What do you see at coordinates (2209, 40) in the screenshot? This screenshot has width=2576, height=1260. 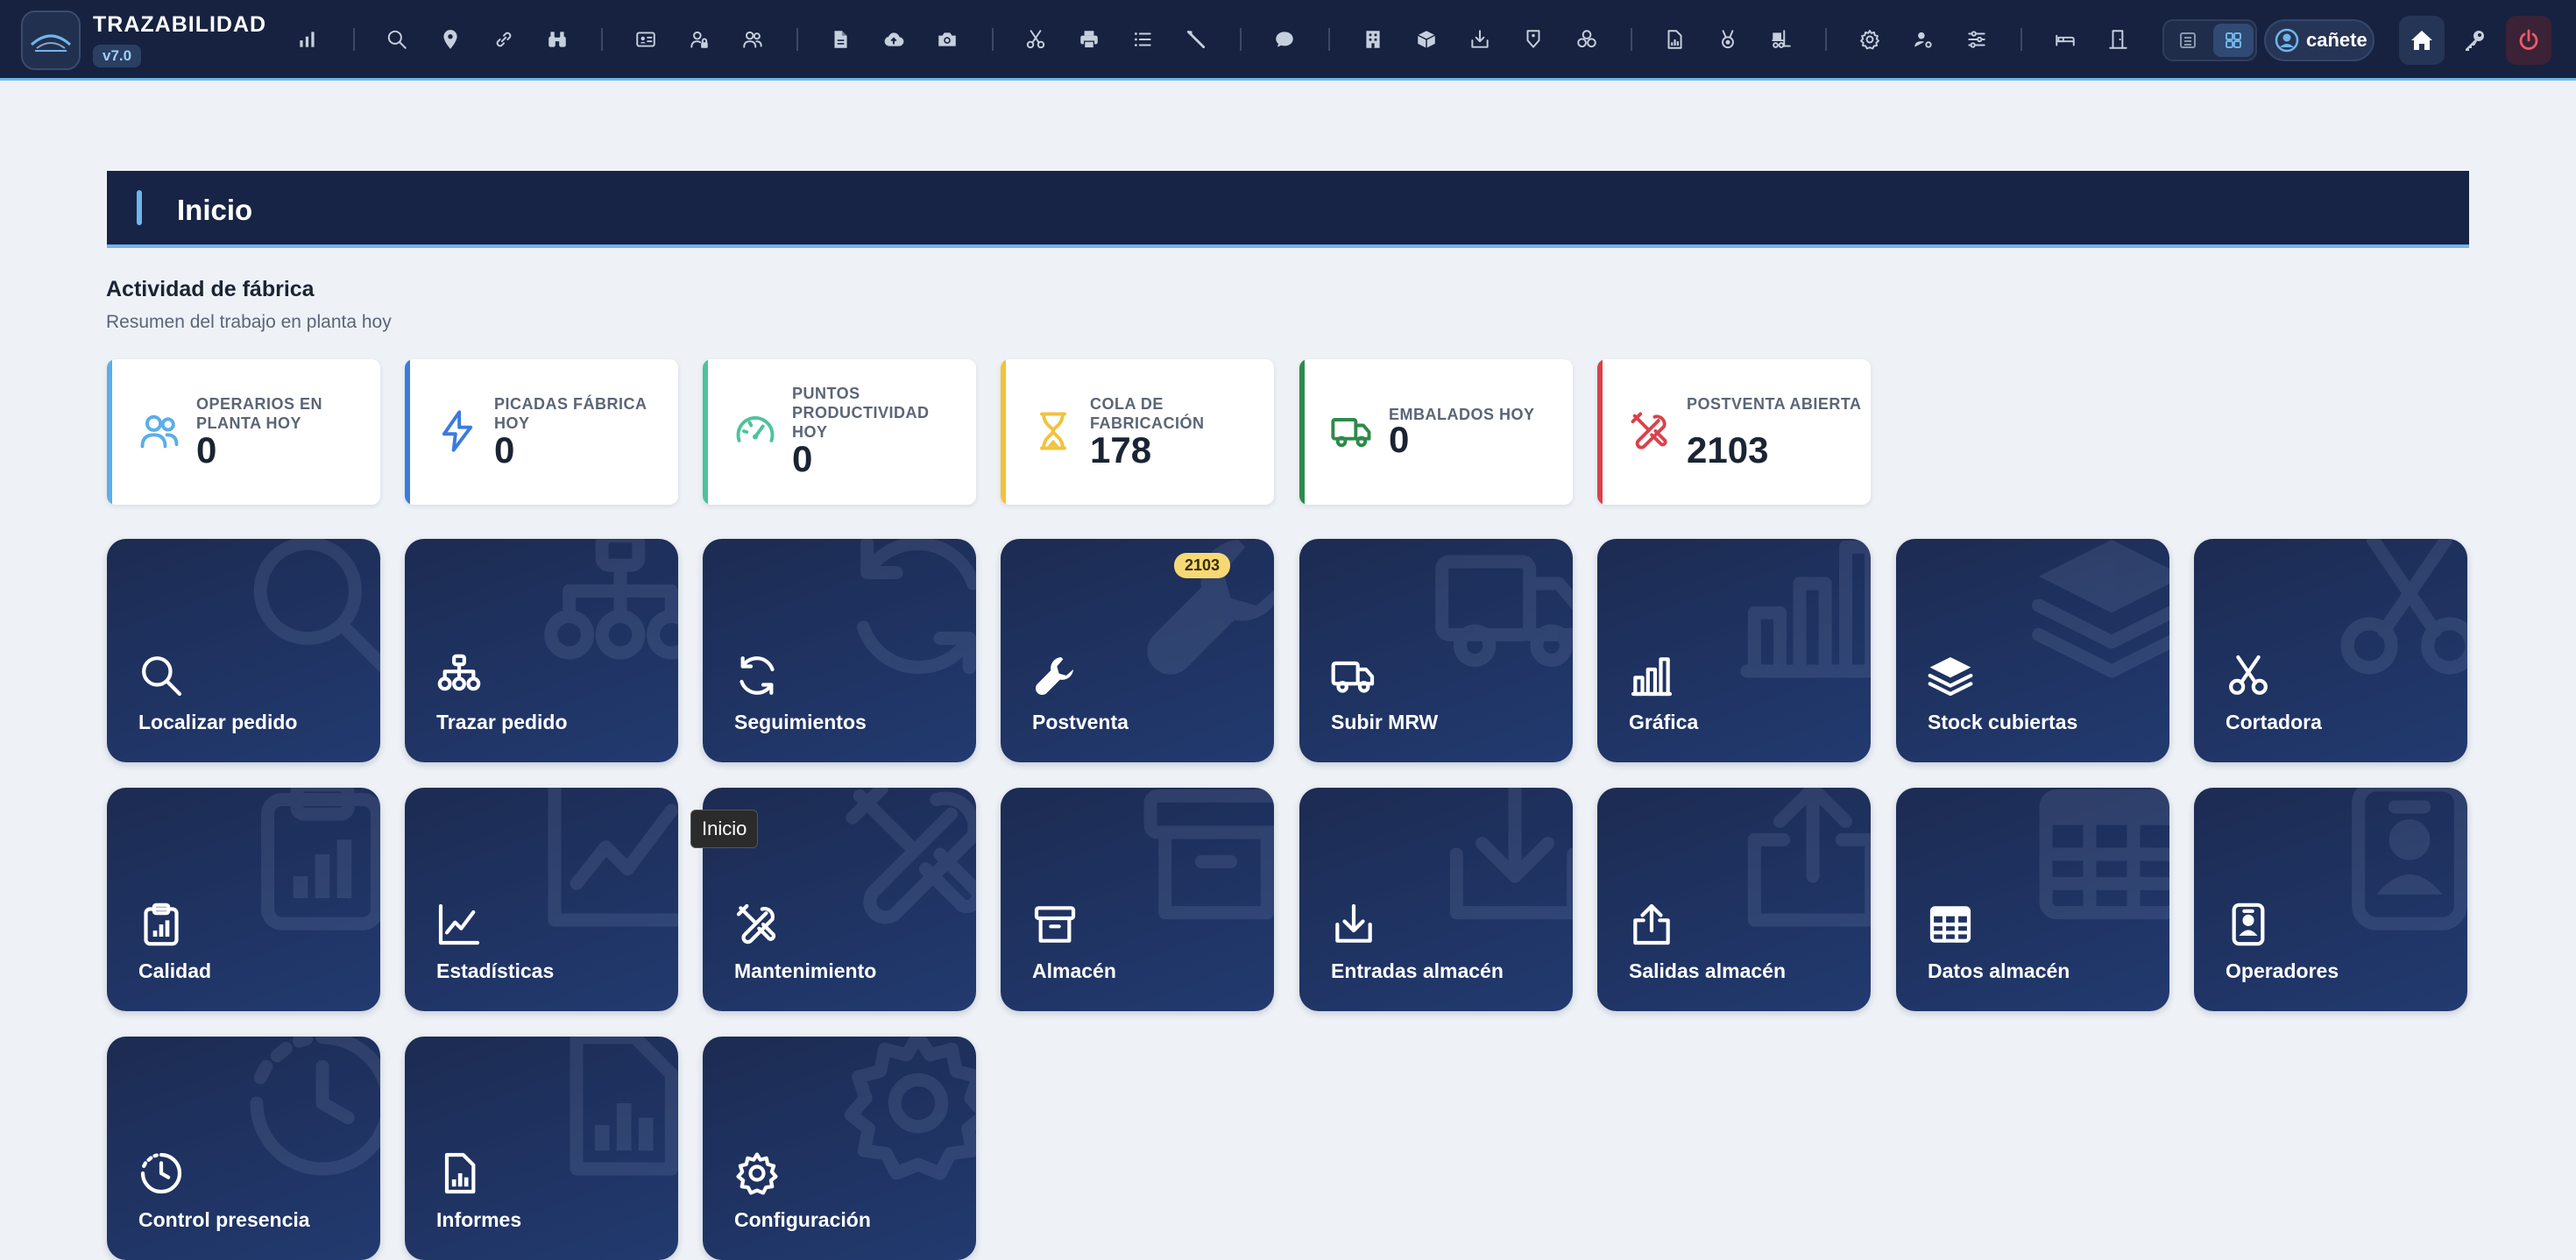 I see `view-toggle` at bounding box center [2209, 40].